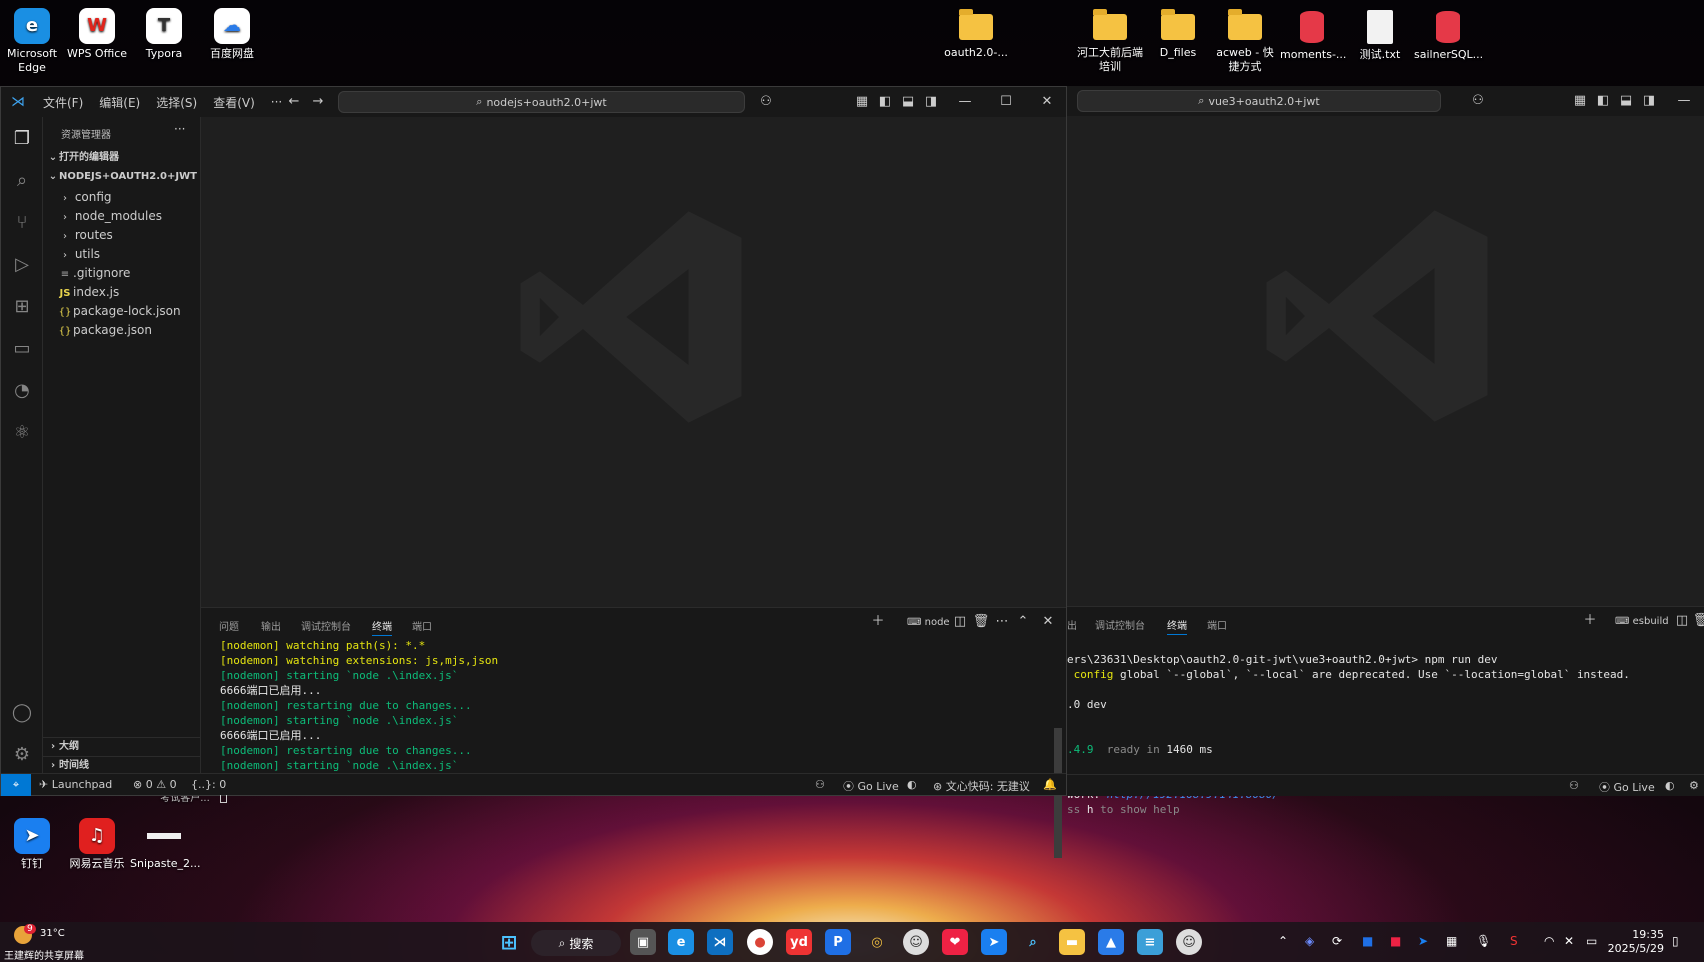  What do you see at coordinates (121, 216) in the screenshot?
I see `tree-item-node-modules: › node_modules` at bounding box center [121, 216].